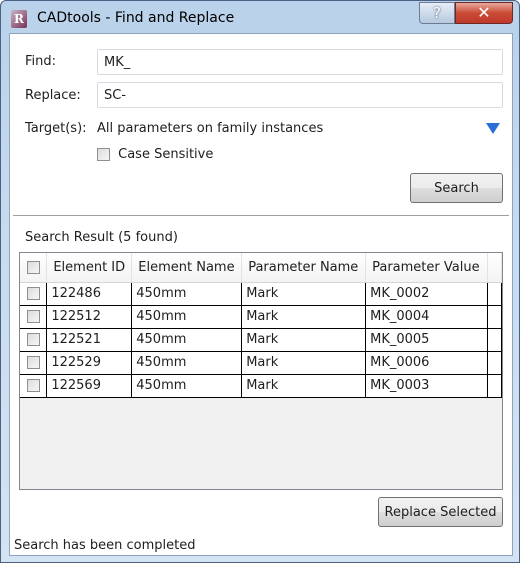  What do you see at coordinates (261, 215) in the screenshot?
I see `separator` at bounding box center [261, 215].